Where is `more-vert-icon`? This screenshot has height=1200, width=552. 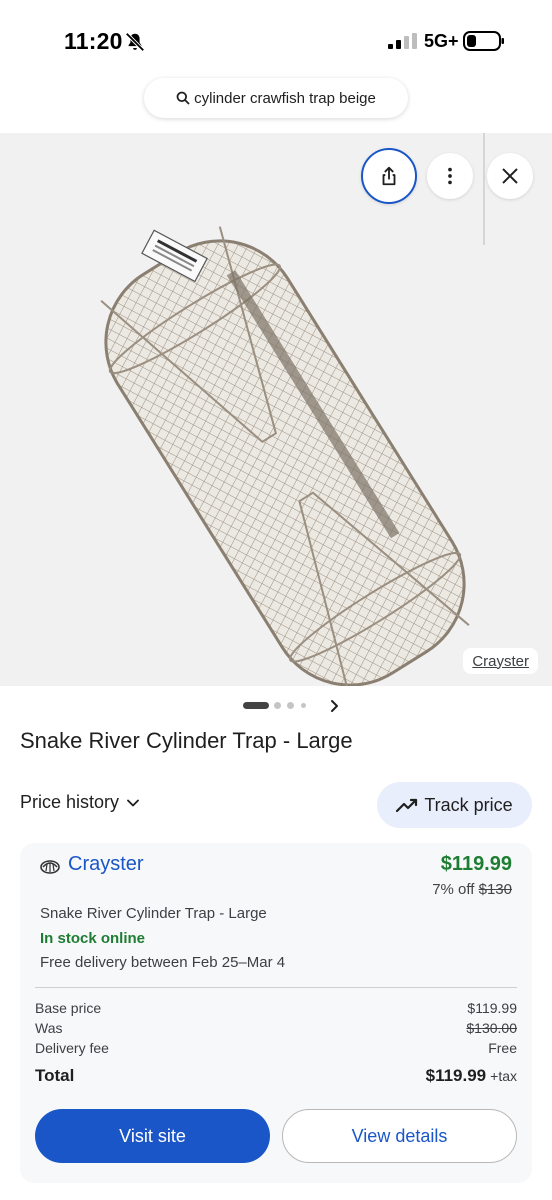 more-vert-icon is located at coordinates (450, 176).